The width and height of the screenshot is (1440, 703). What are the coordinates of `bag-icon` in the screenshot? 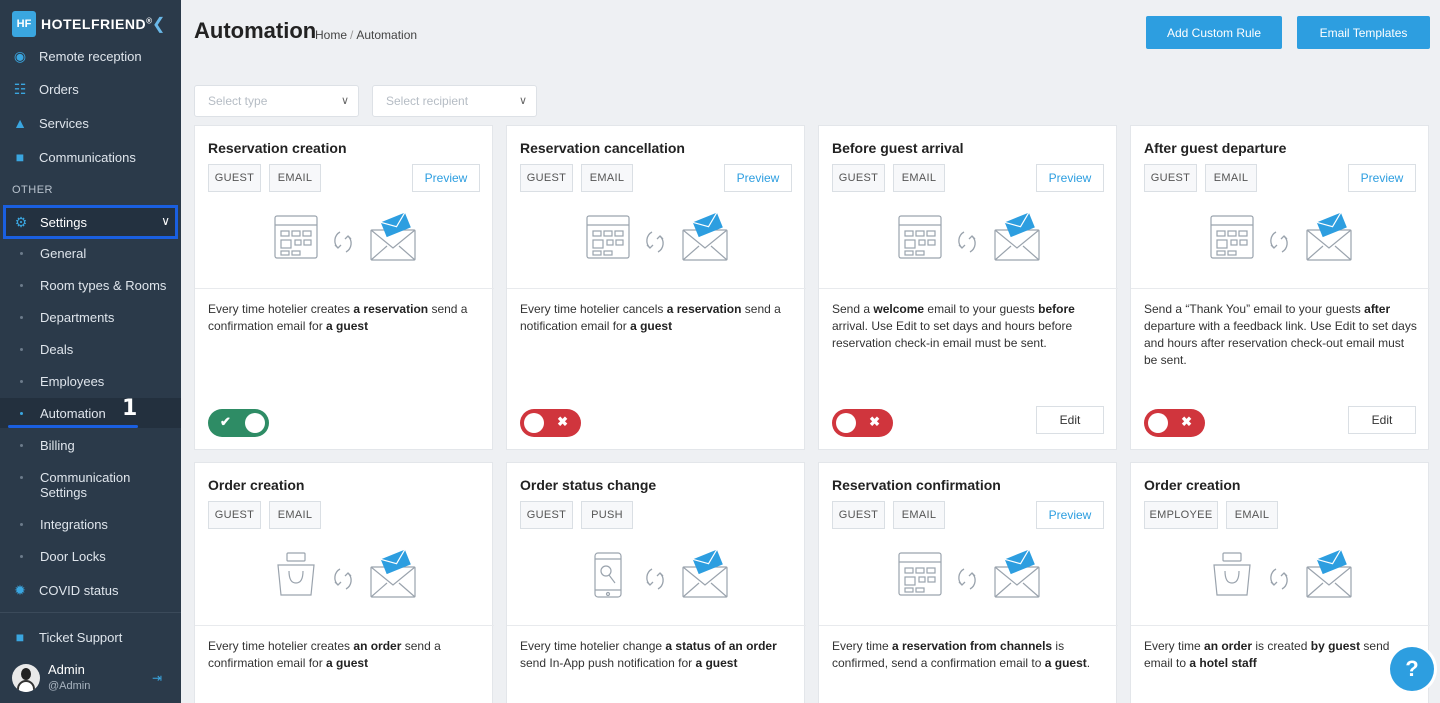 It's located at (296, 574).